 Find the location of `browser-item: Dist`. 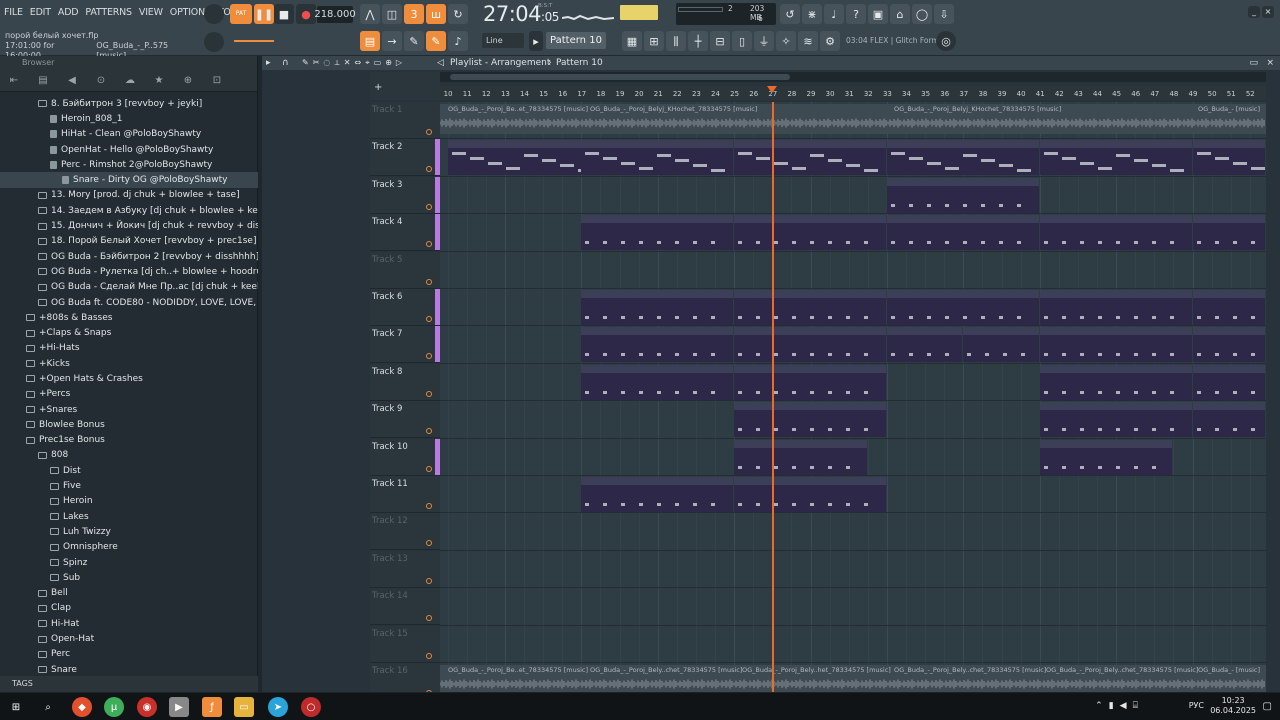

browser-item: Dist is located at coordinates (129, 470).